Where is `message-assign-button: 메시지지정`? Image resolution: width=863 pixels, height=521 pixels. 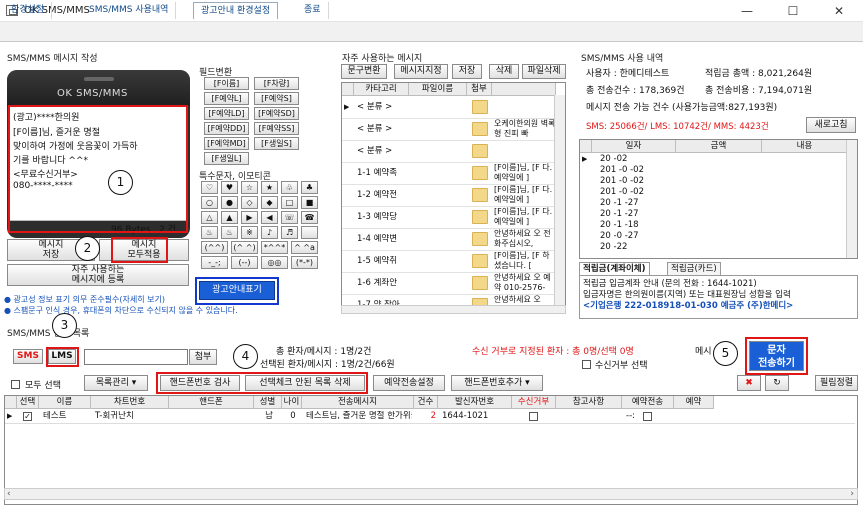
message-assign-button: 메시지지정 is located at coordinates (421, 71).